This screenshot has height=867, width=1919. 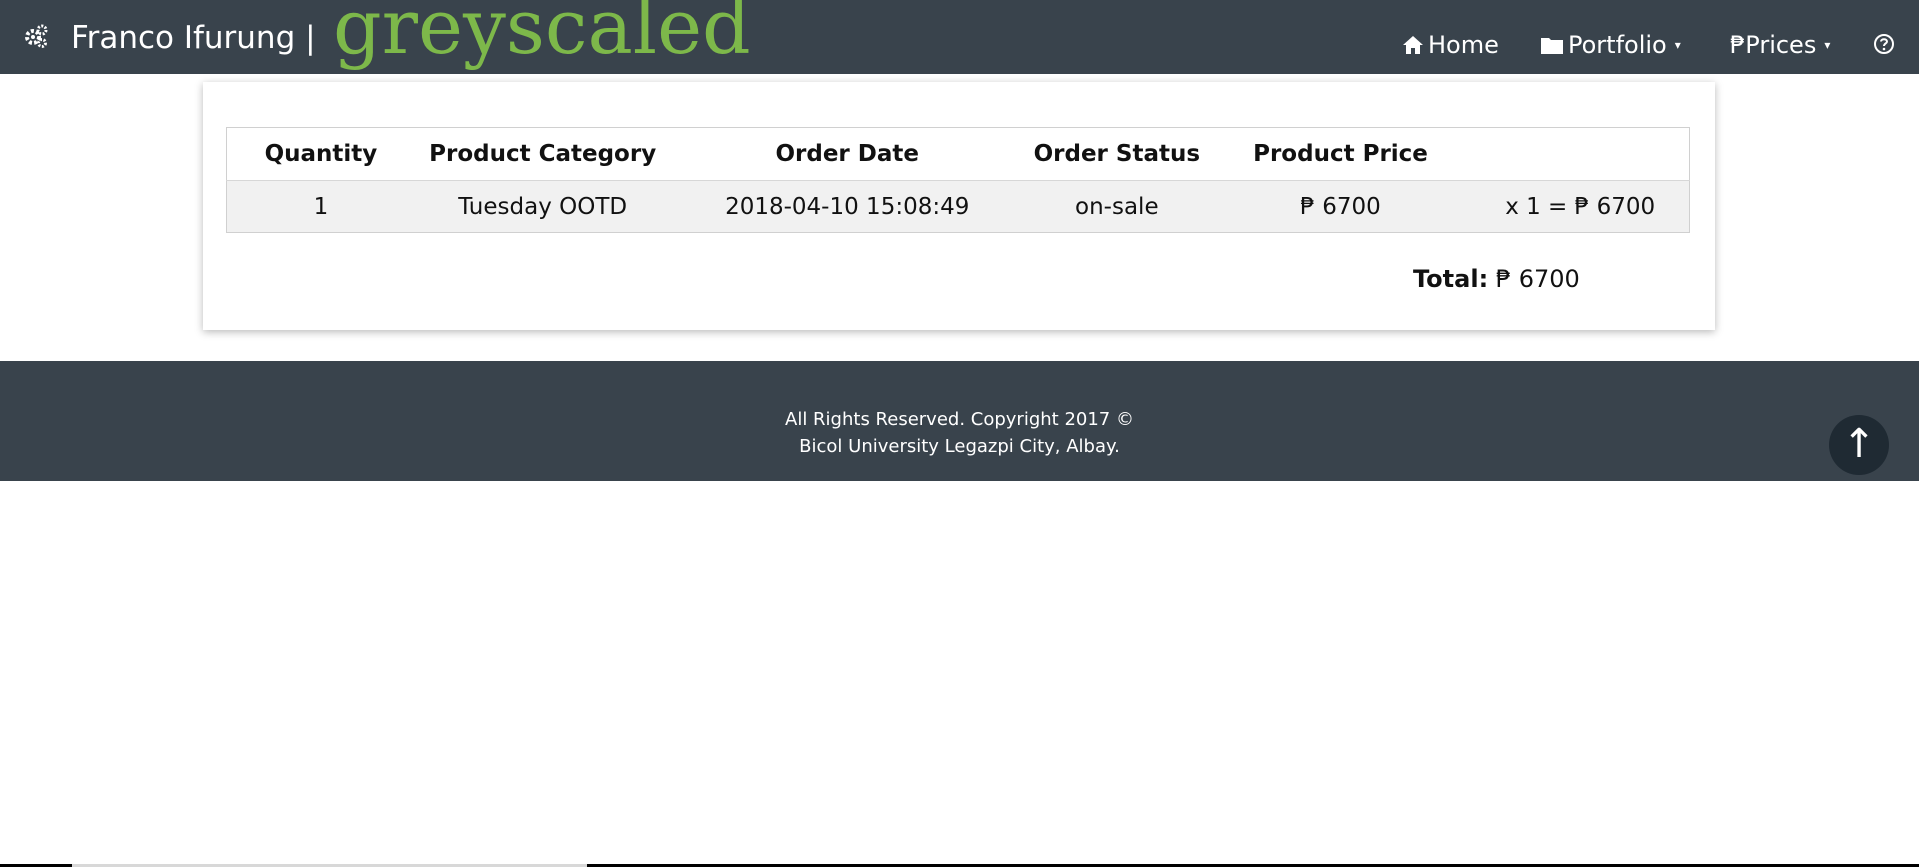 What do you see at coordinates (193, 38) in the screenshot?
I see `brand-name: Franco Ifurung |` at bounding box center [193, 38].